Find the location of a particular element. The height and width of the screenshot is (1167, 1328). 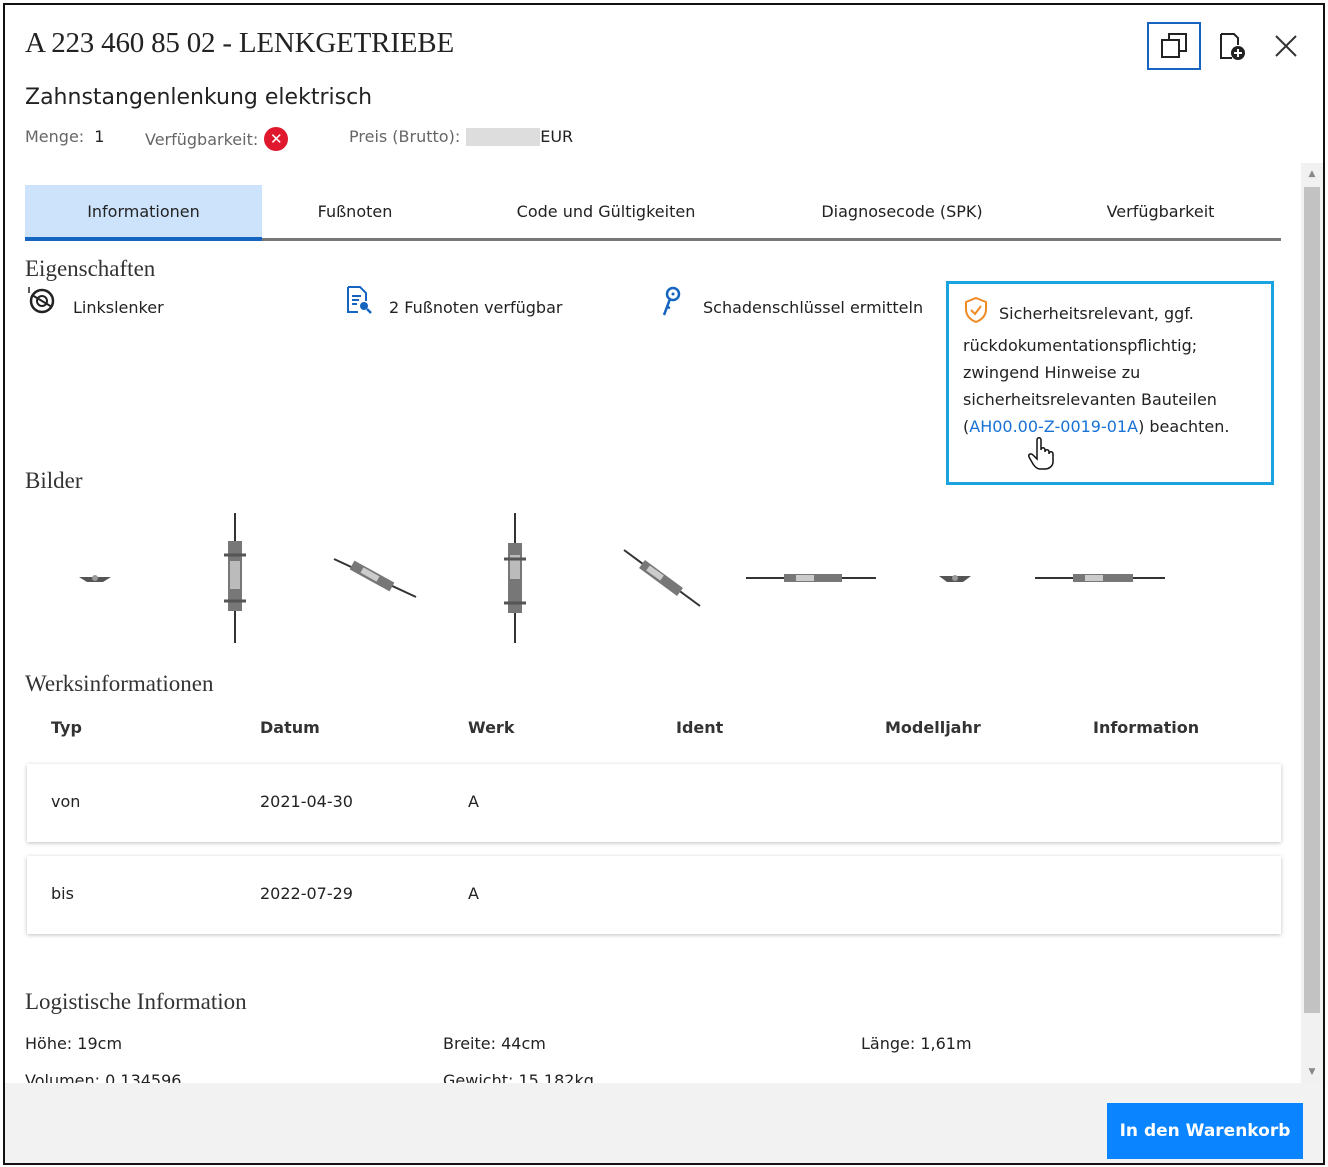

column-header: Information is located at coordinates (1146, 727).